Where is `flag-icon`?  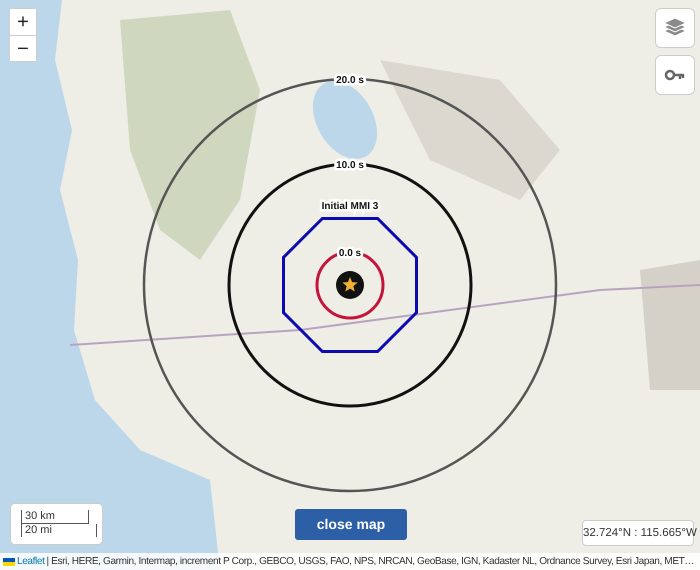 flag-icon is located at coordinates (9, 562).